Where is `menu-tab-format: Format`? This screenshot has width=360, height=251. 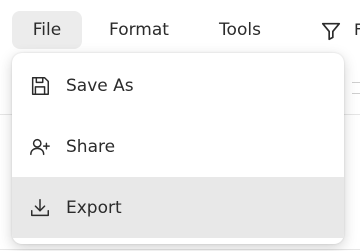
menu-tab-format: Format is located at coordinates (139, 30).